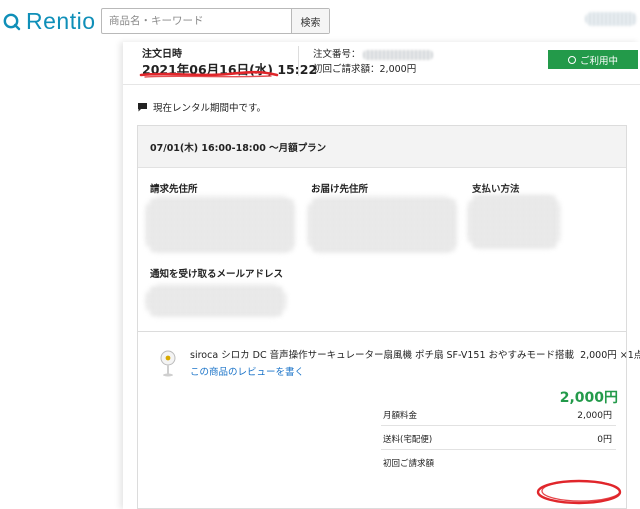 This screenshot has width=640, height=509. Describe the element at coordinates (174, 189) in the screenshot. I see `billing-address-label: 請求先住所` at that location.